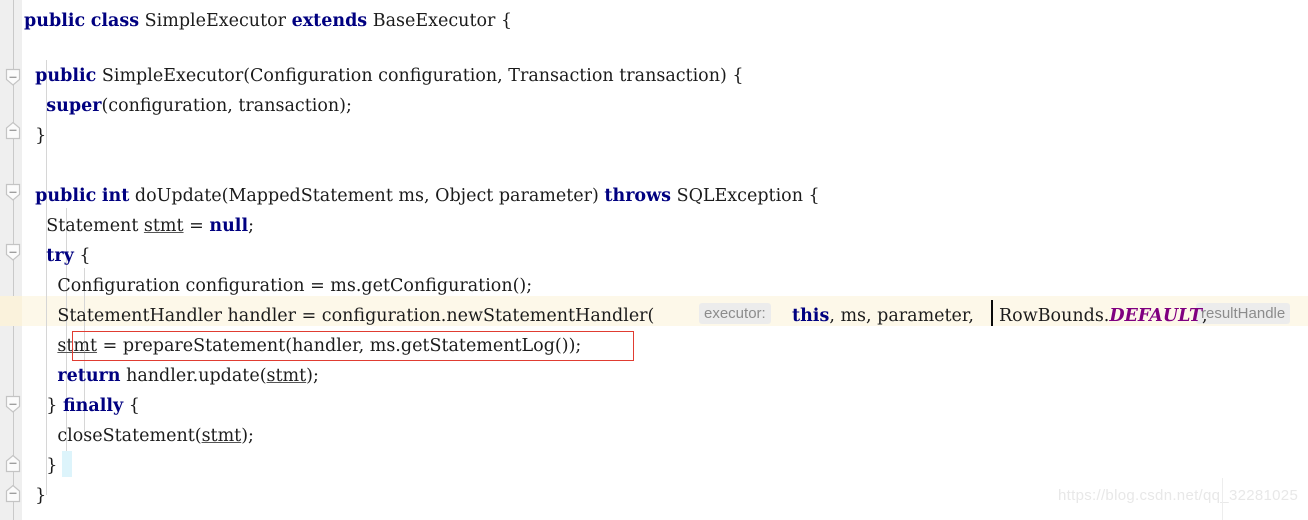 The height and width of the screenshot is (520, 1308). What do you see at coordinates (84, 226) in the screenshot?
I see `code-token: Statement` at bounding box center [84, 226].